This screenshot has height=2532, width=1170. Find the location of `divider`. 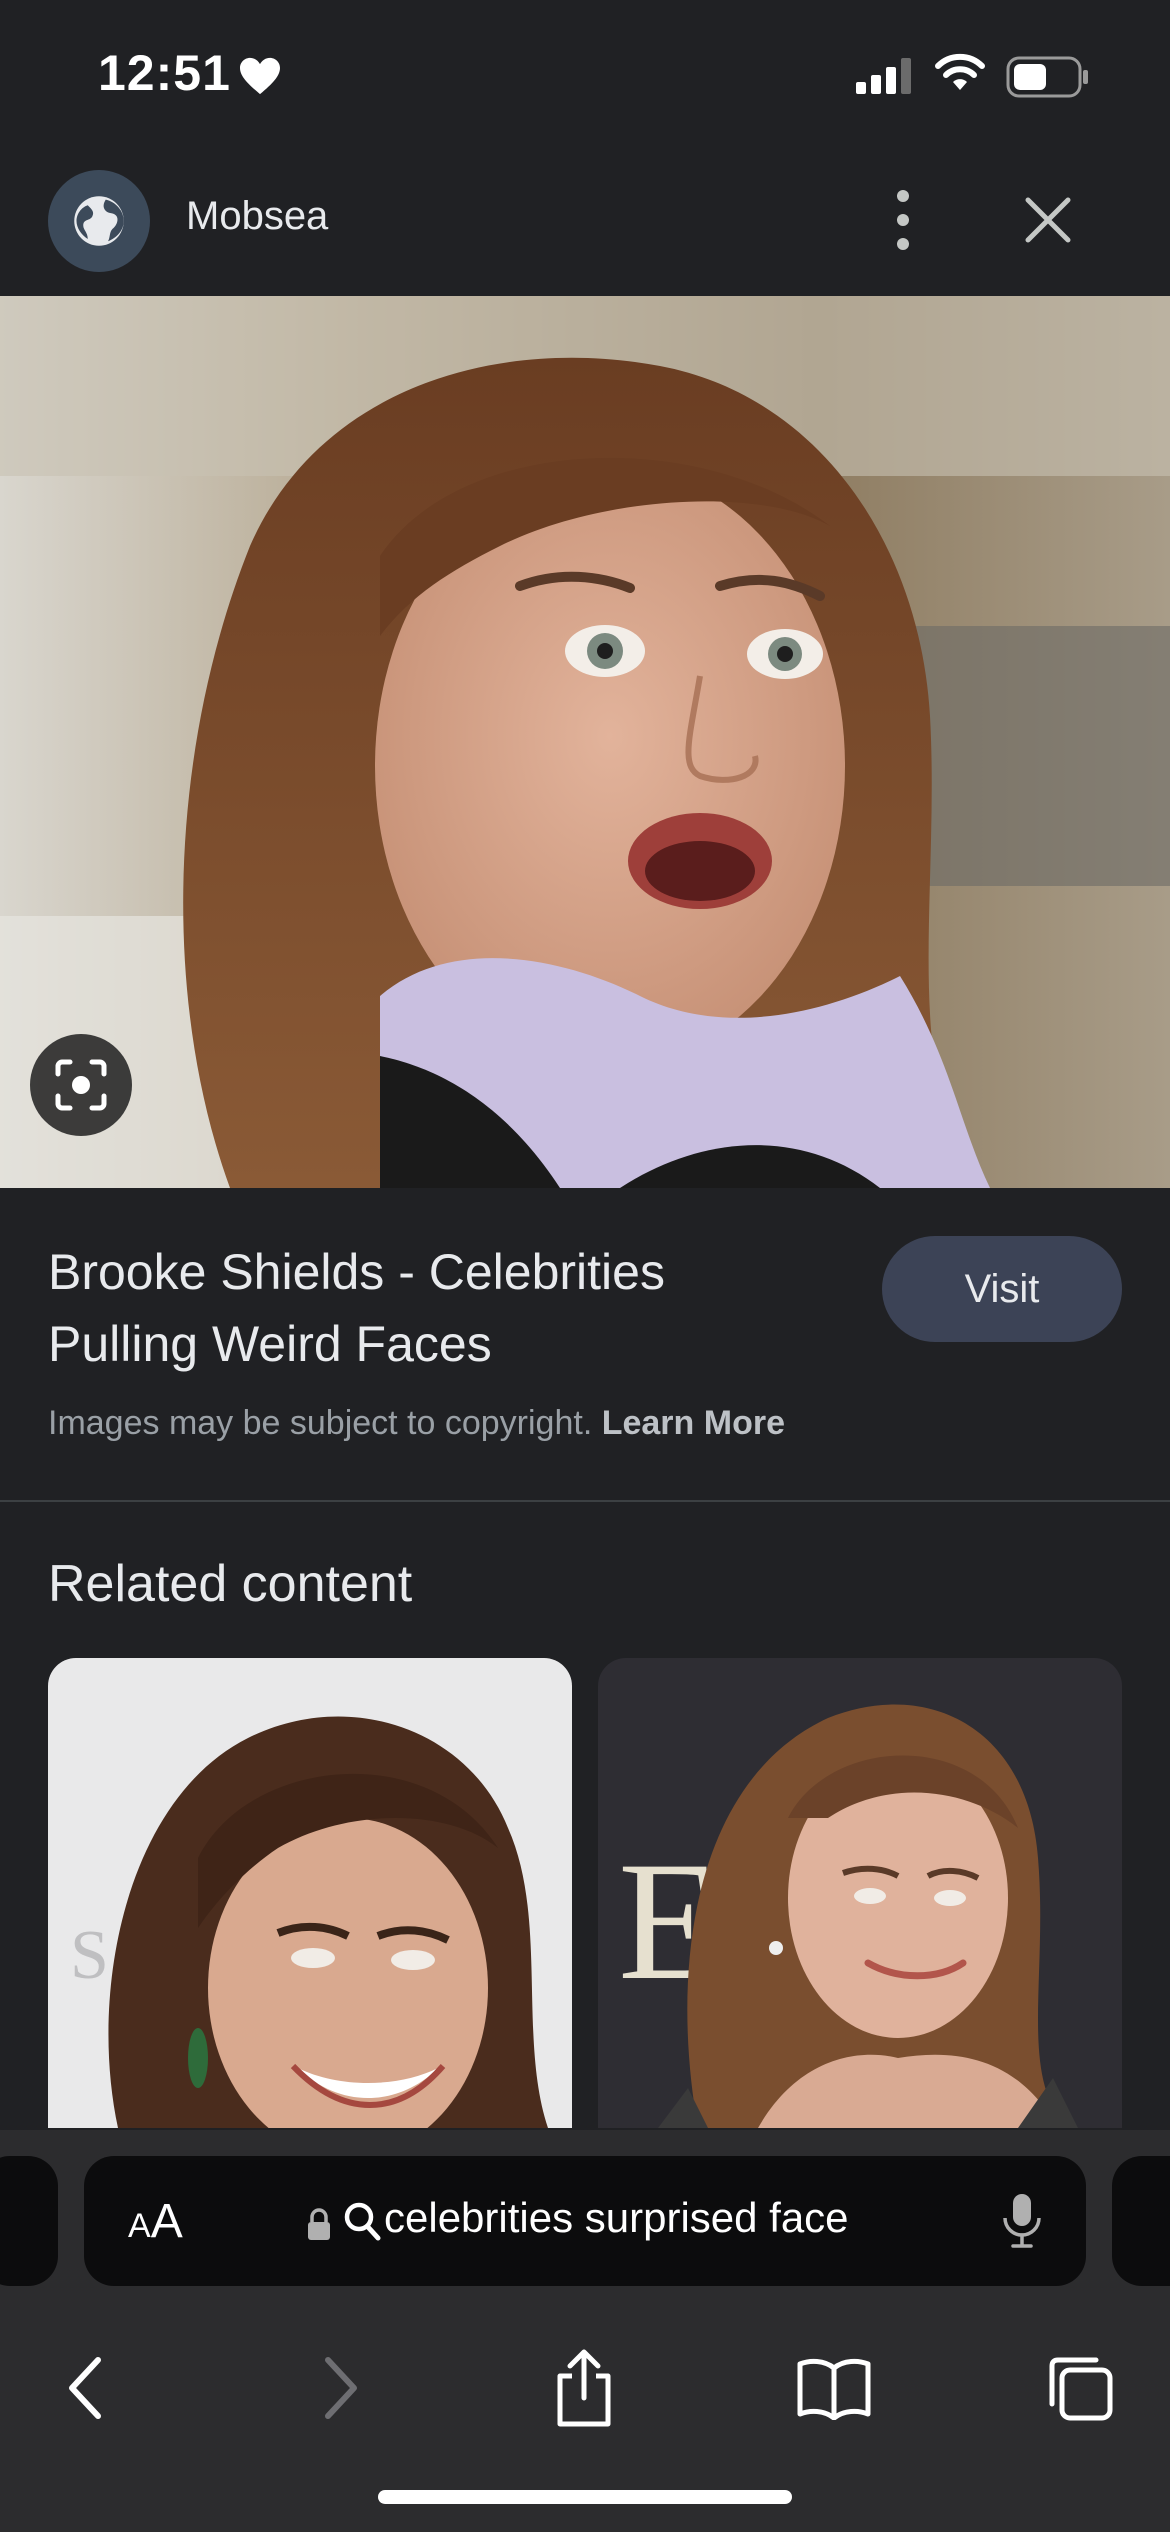

divider is located at coordinates (585, 1501).